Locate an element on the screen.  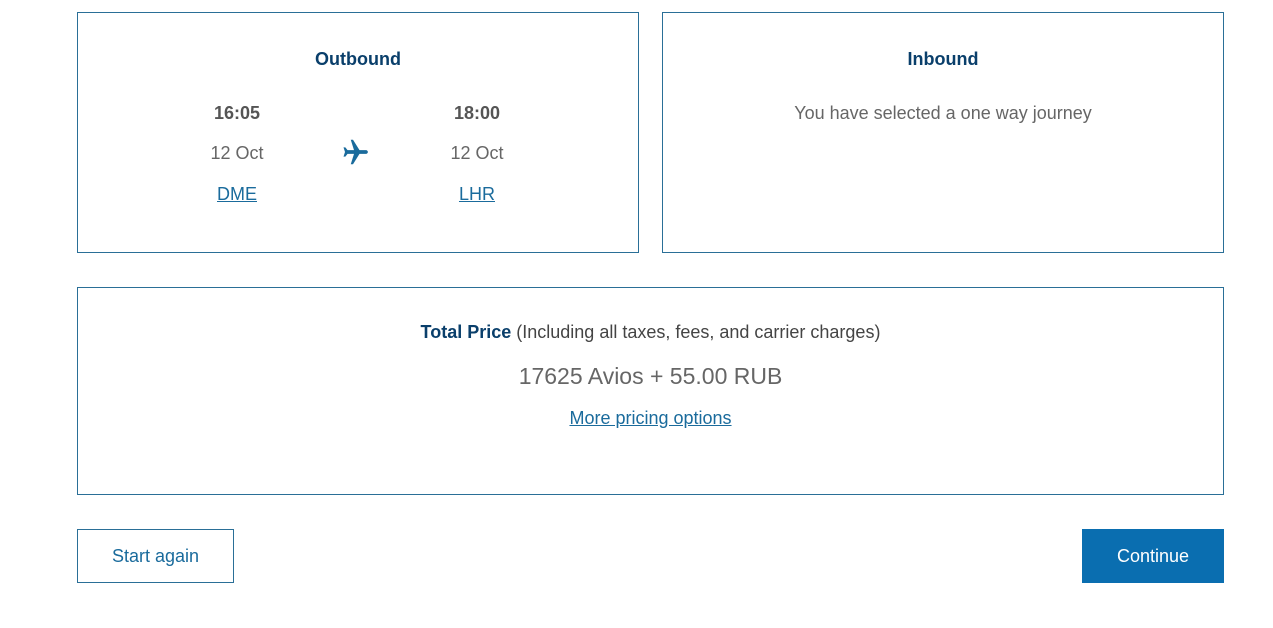
departure-airport-link: DME is located at coordinates (237, 194).